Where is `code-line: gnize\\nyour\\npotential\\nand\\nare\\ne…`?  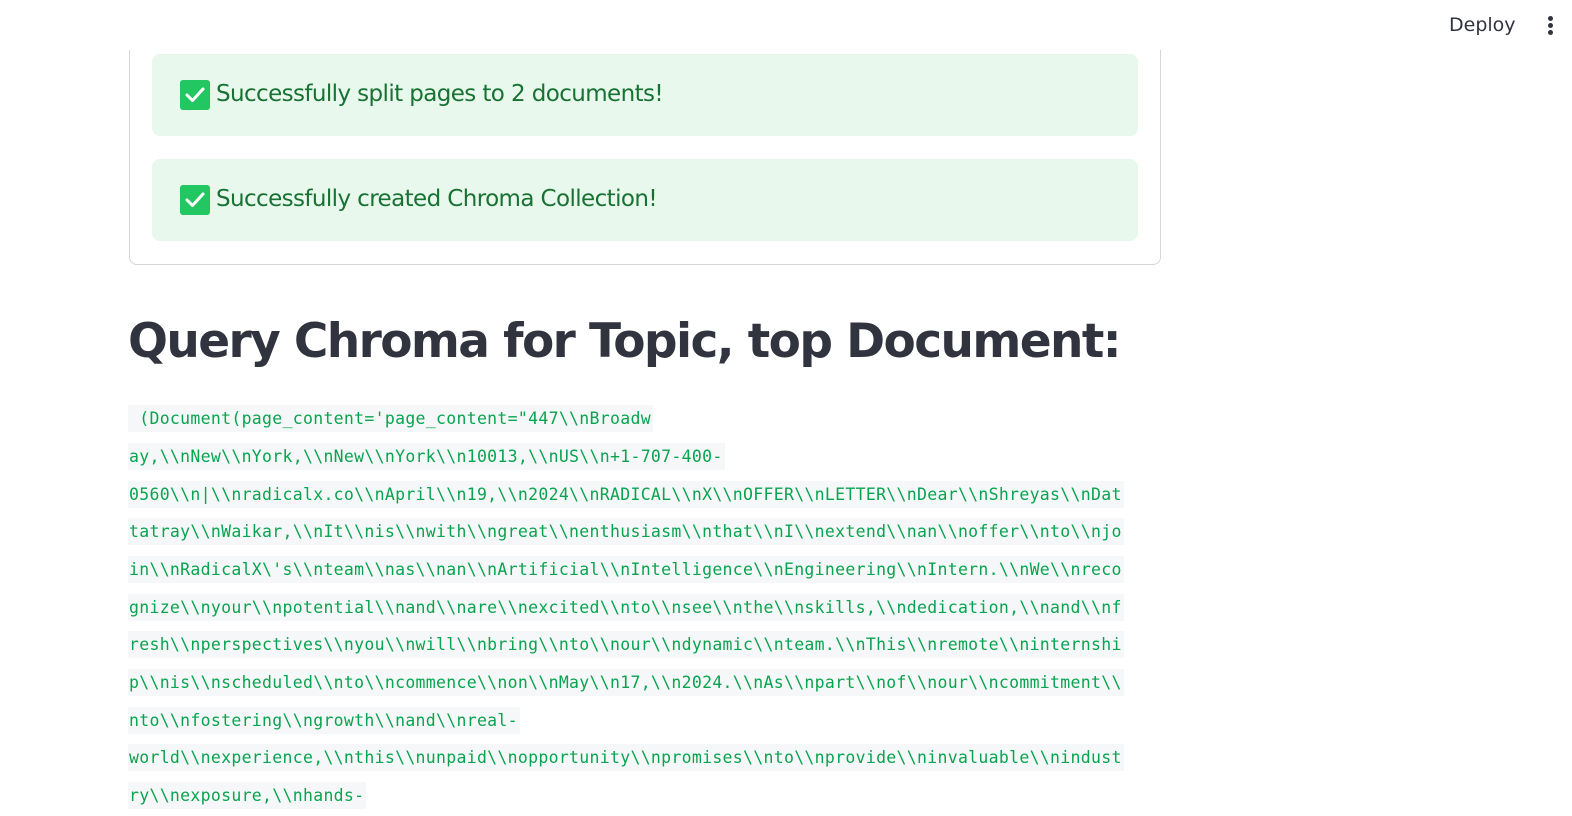
code-line: gnize\\nyour\\npotential\\nand\\nare\\ne… is located at coordinates (626, 607).